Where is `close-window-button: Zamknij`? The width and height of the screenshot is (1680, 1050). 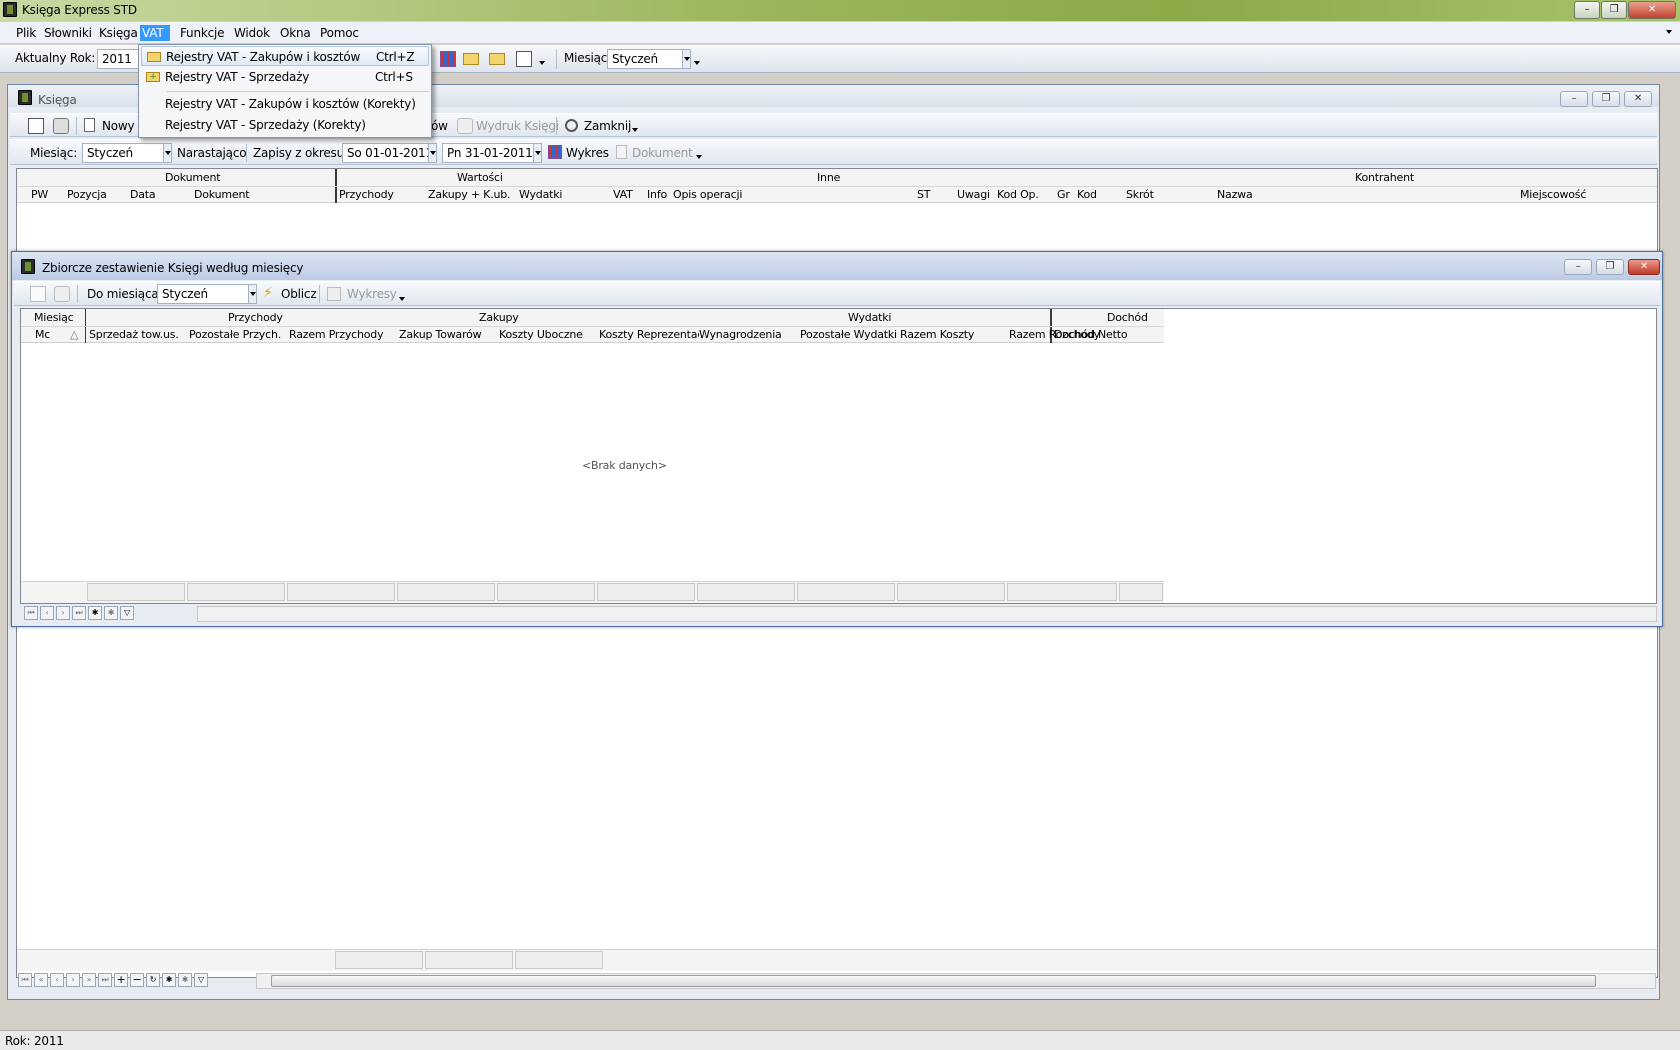
close-window-button: Zamknij is located at coordinates (607, 126).